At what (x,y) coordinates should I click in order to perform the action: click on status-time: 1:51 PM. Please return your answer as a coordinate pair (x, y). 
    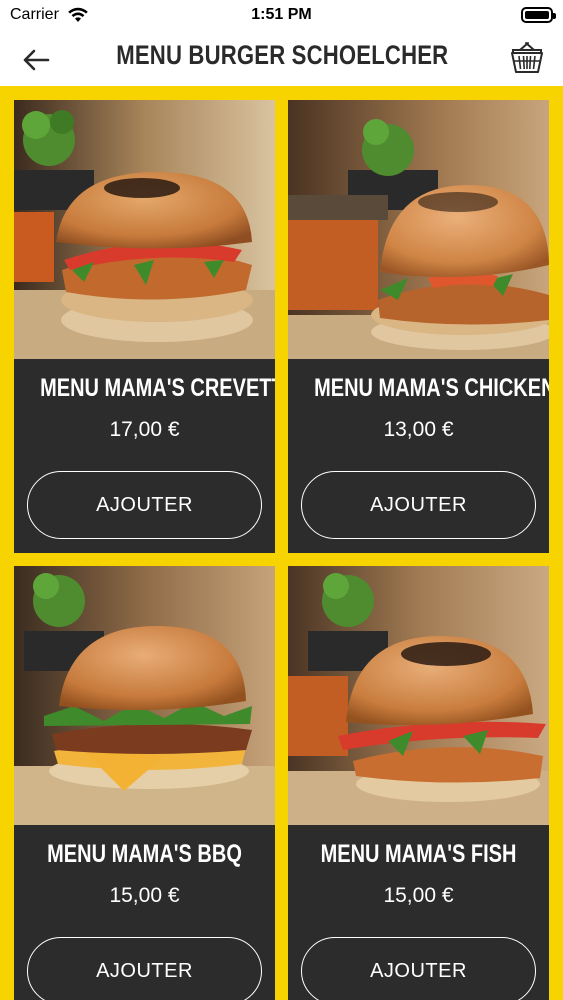
    Looking at the image, I should click on (281, 14).